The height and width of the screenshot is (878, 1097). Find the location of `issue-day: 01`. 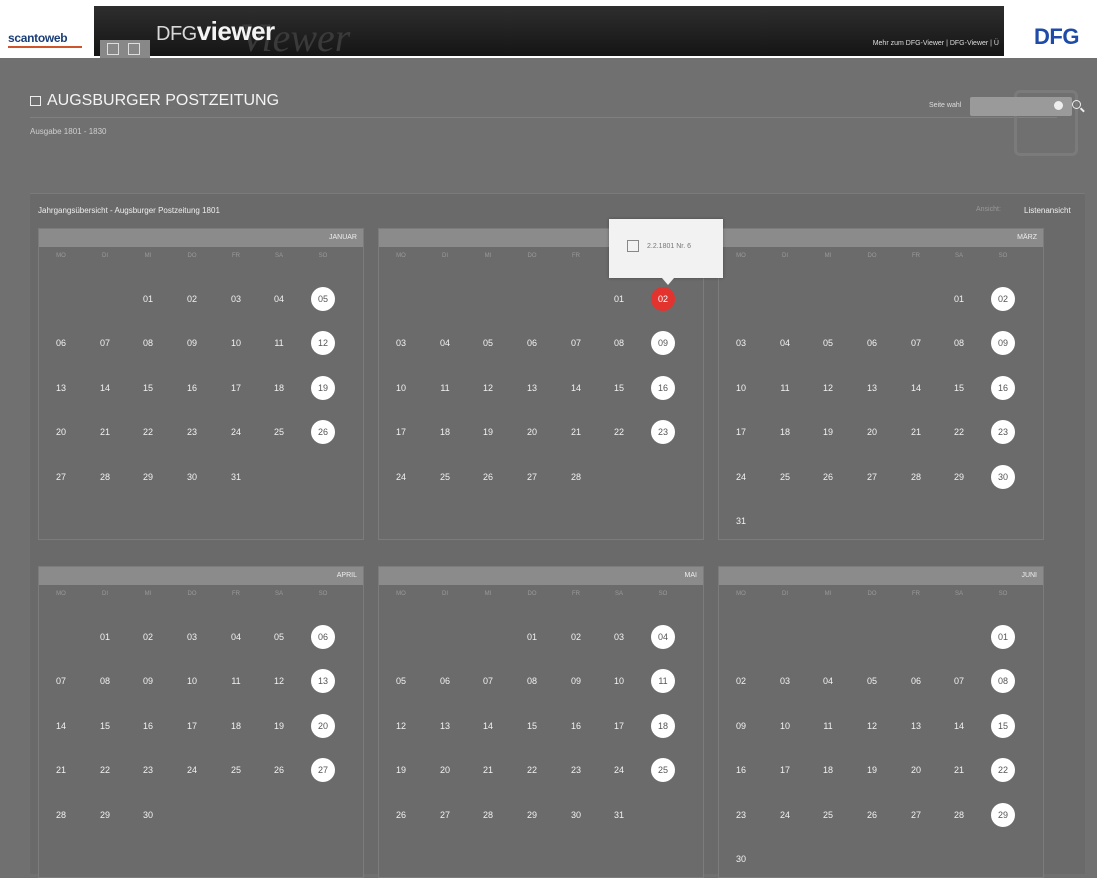

issue-day: 01 is located at coordinates (1003, 637).